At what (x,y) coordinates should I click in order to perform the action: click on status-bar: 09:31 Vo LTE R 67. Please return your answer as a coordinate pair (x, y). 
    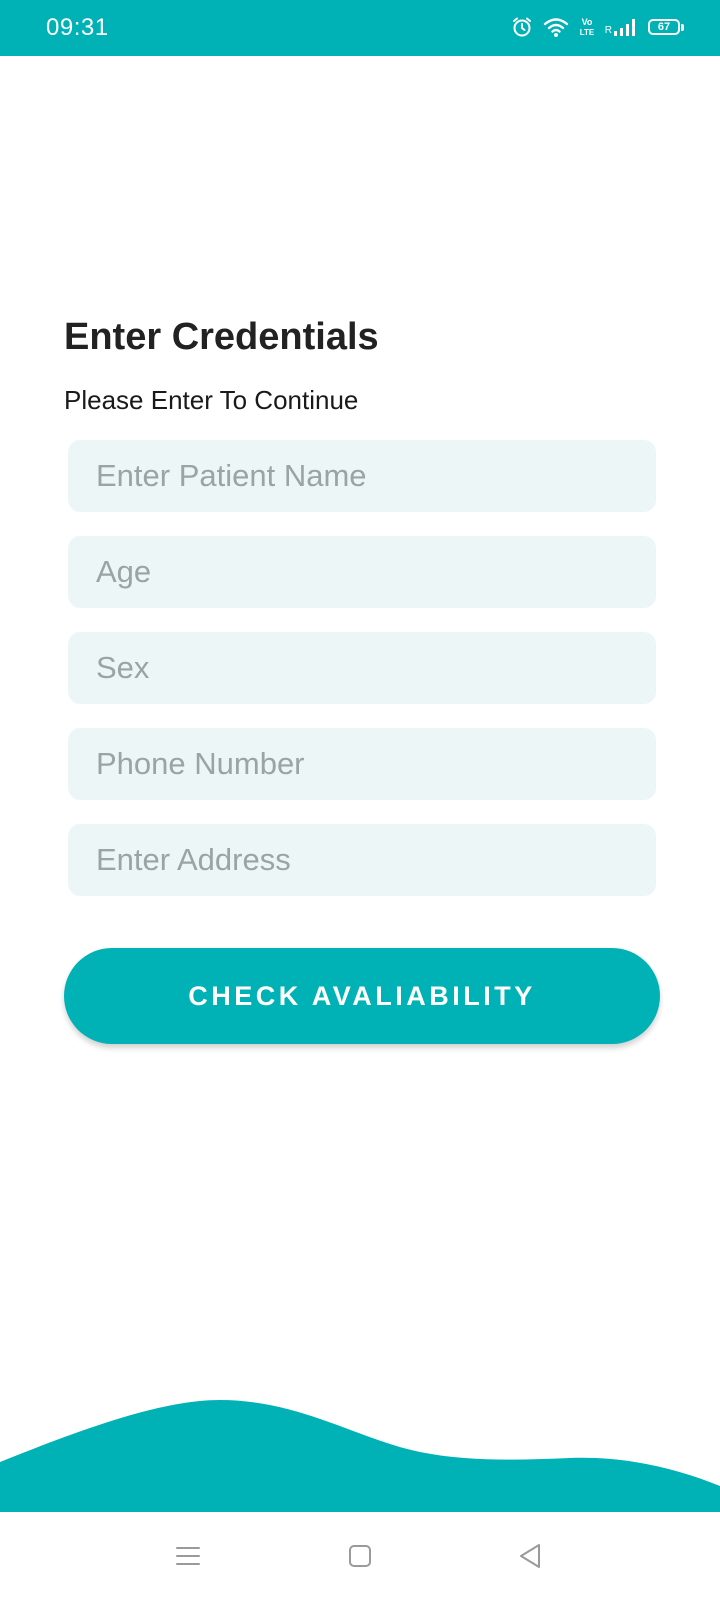
    Looking at the image, I should click on (360, 28).